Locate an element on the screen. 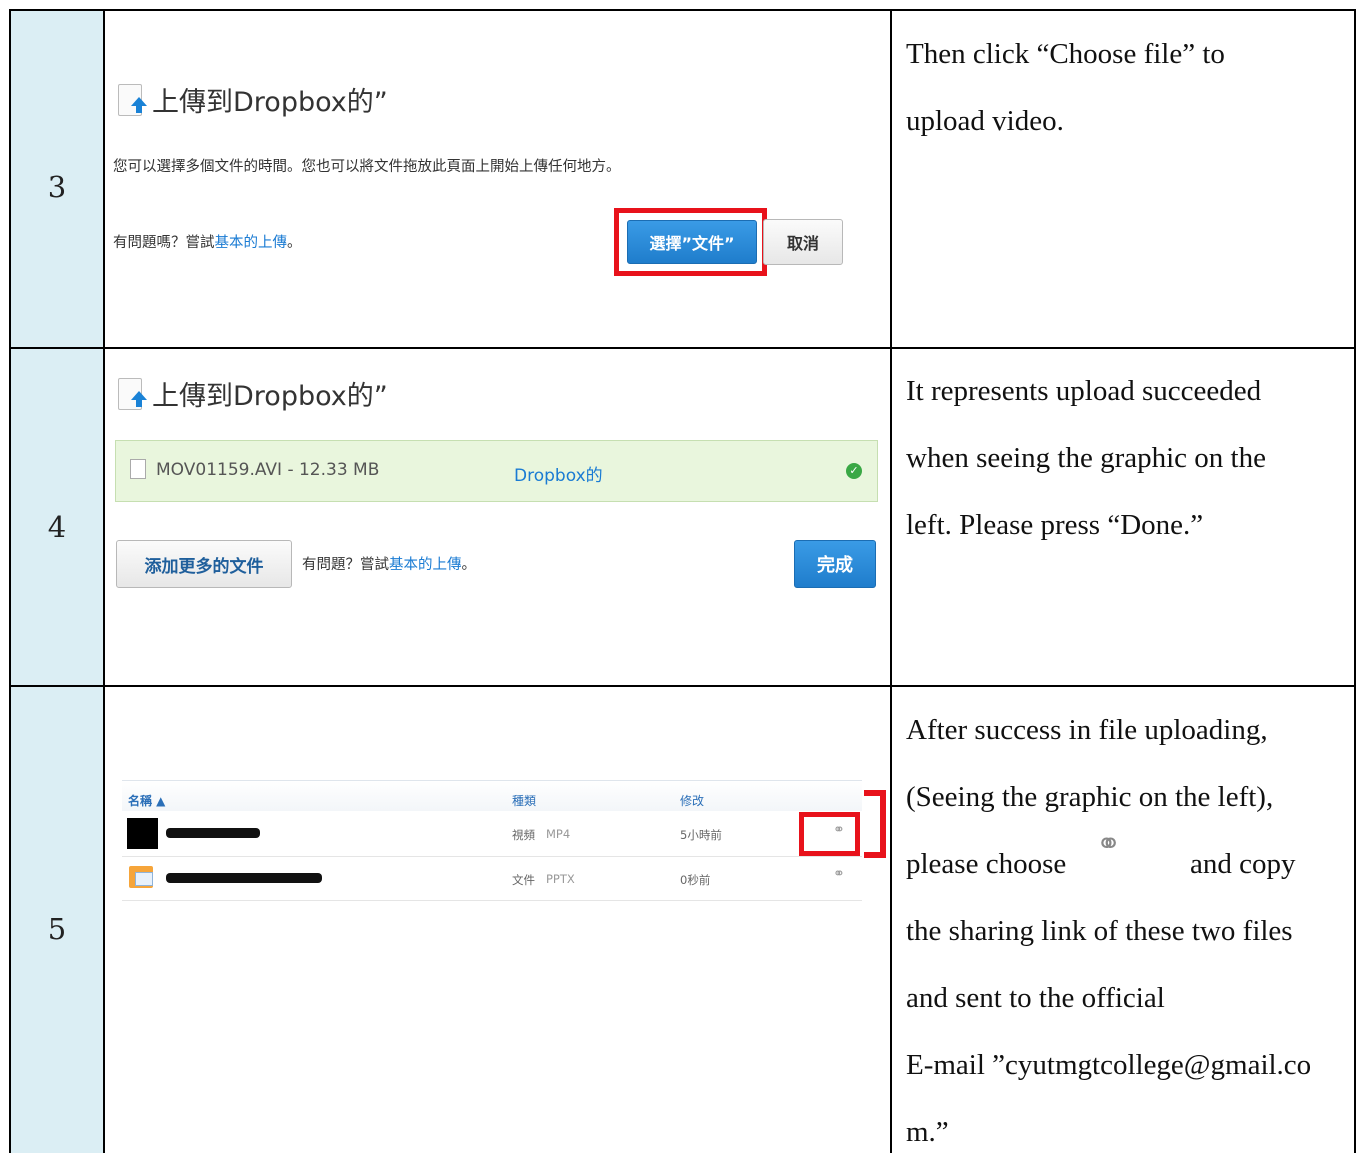 The height and width of the screenshot is (1166, 1362). step-number: 4 is located at coordinates (57, 527).